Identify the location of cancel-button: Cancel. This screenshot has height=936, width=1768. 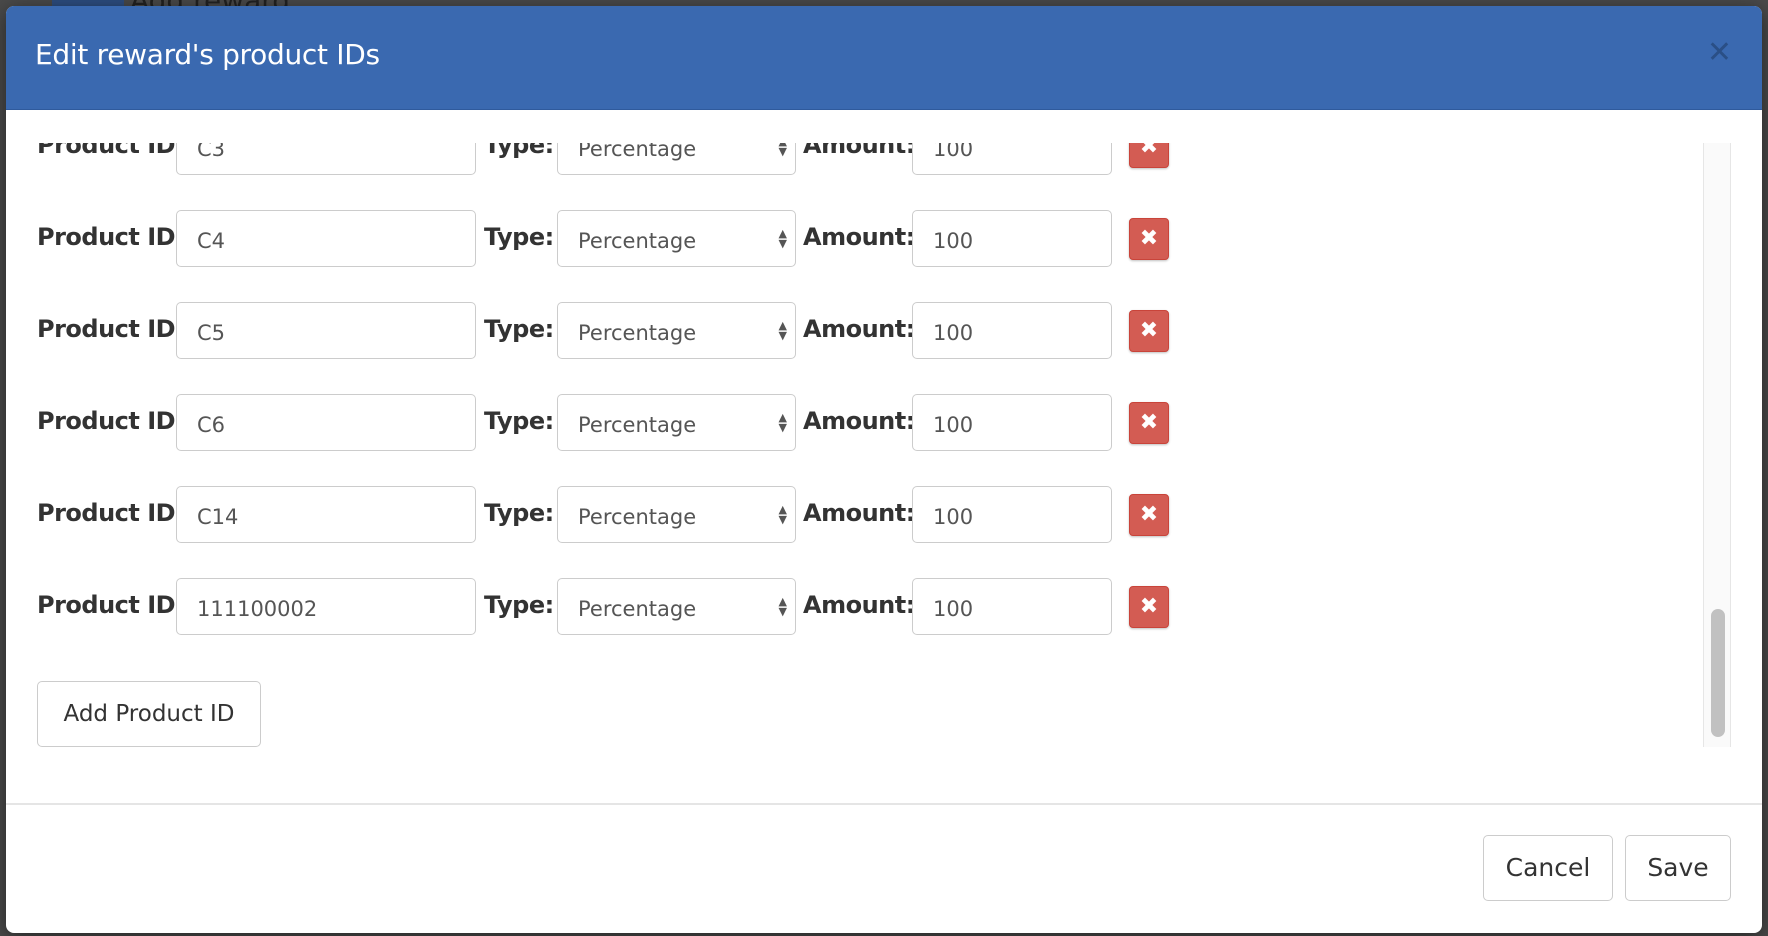
(1548, 868).